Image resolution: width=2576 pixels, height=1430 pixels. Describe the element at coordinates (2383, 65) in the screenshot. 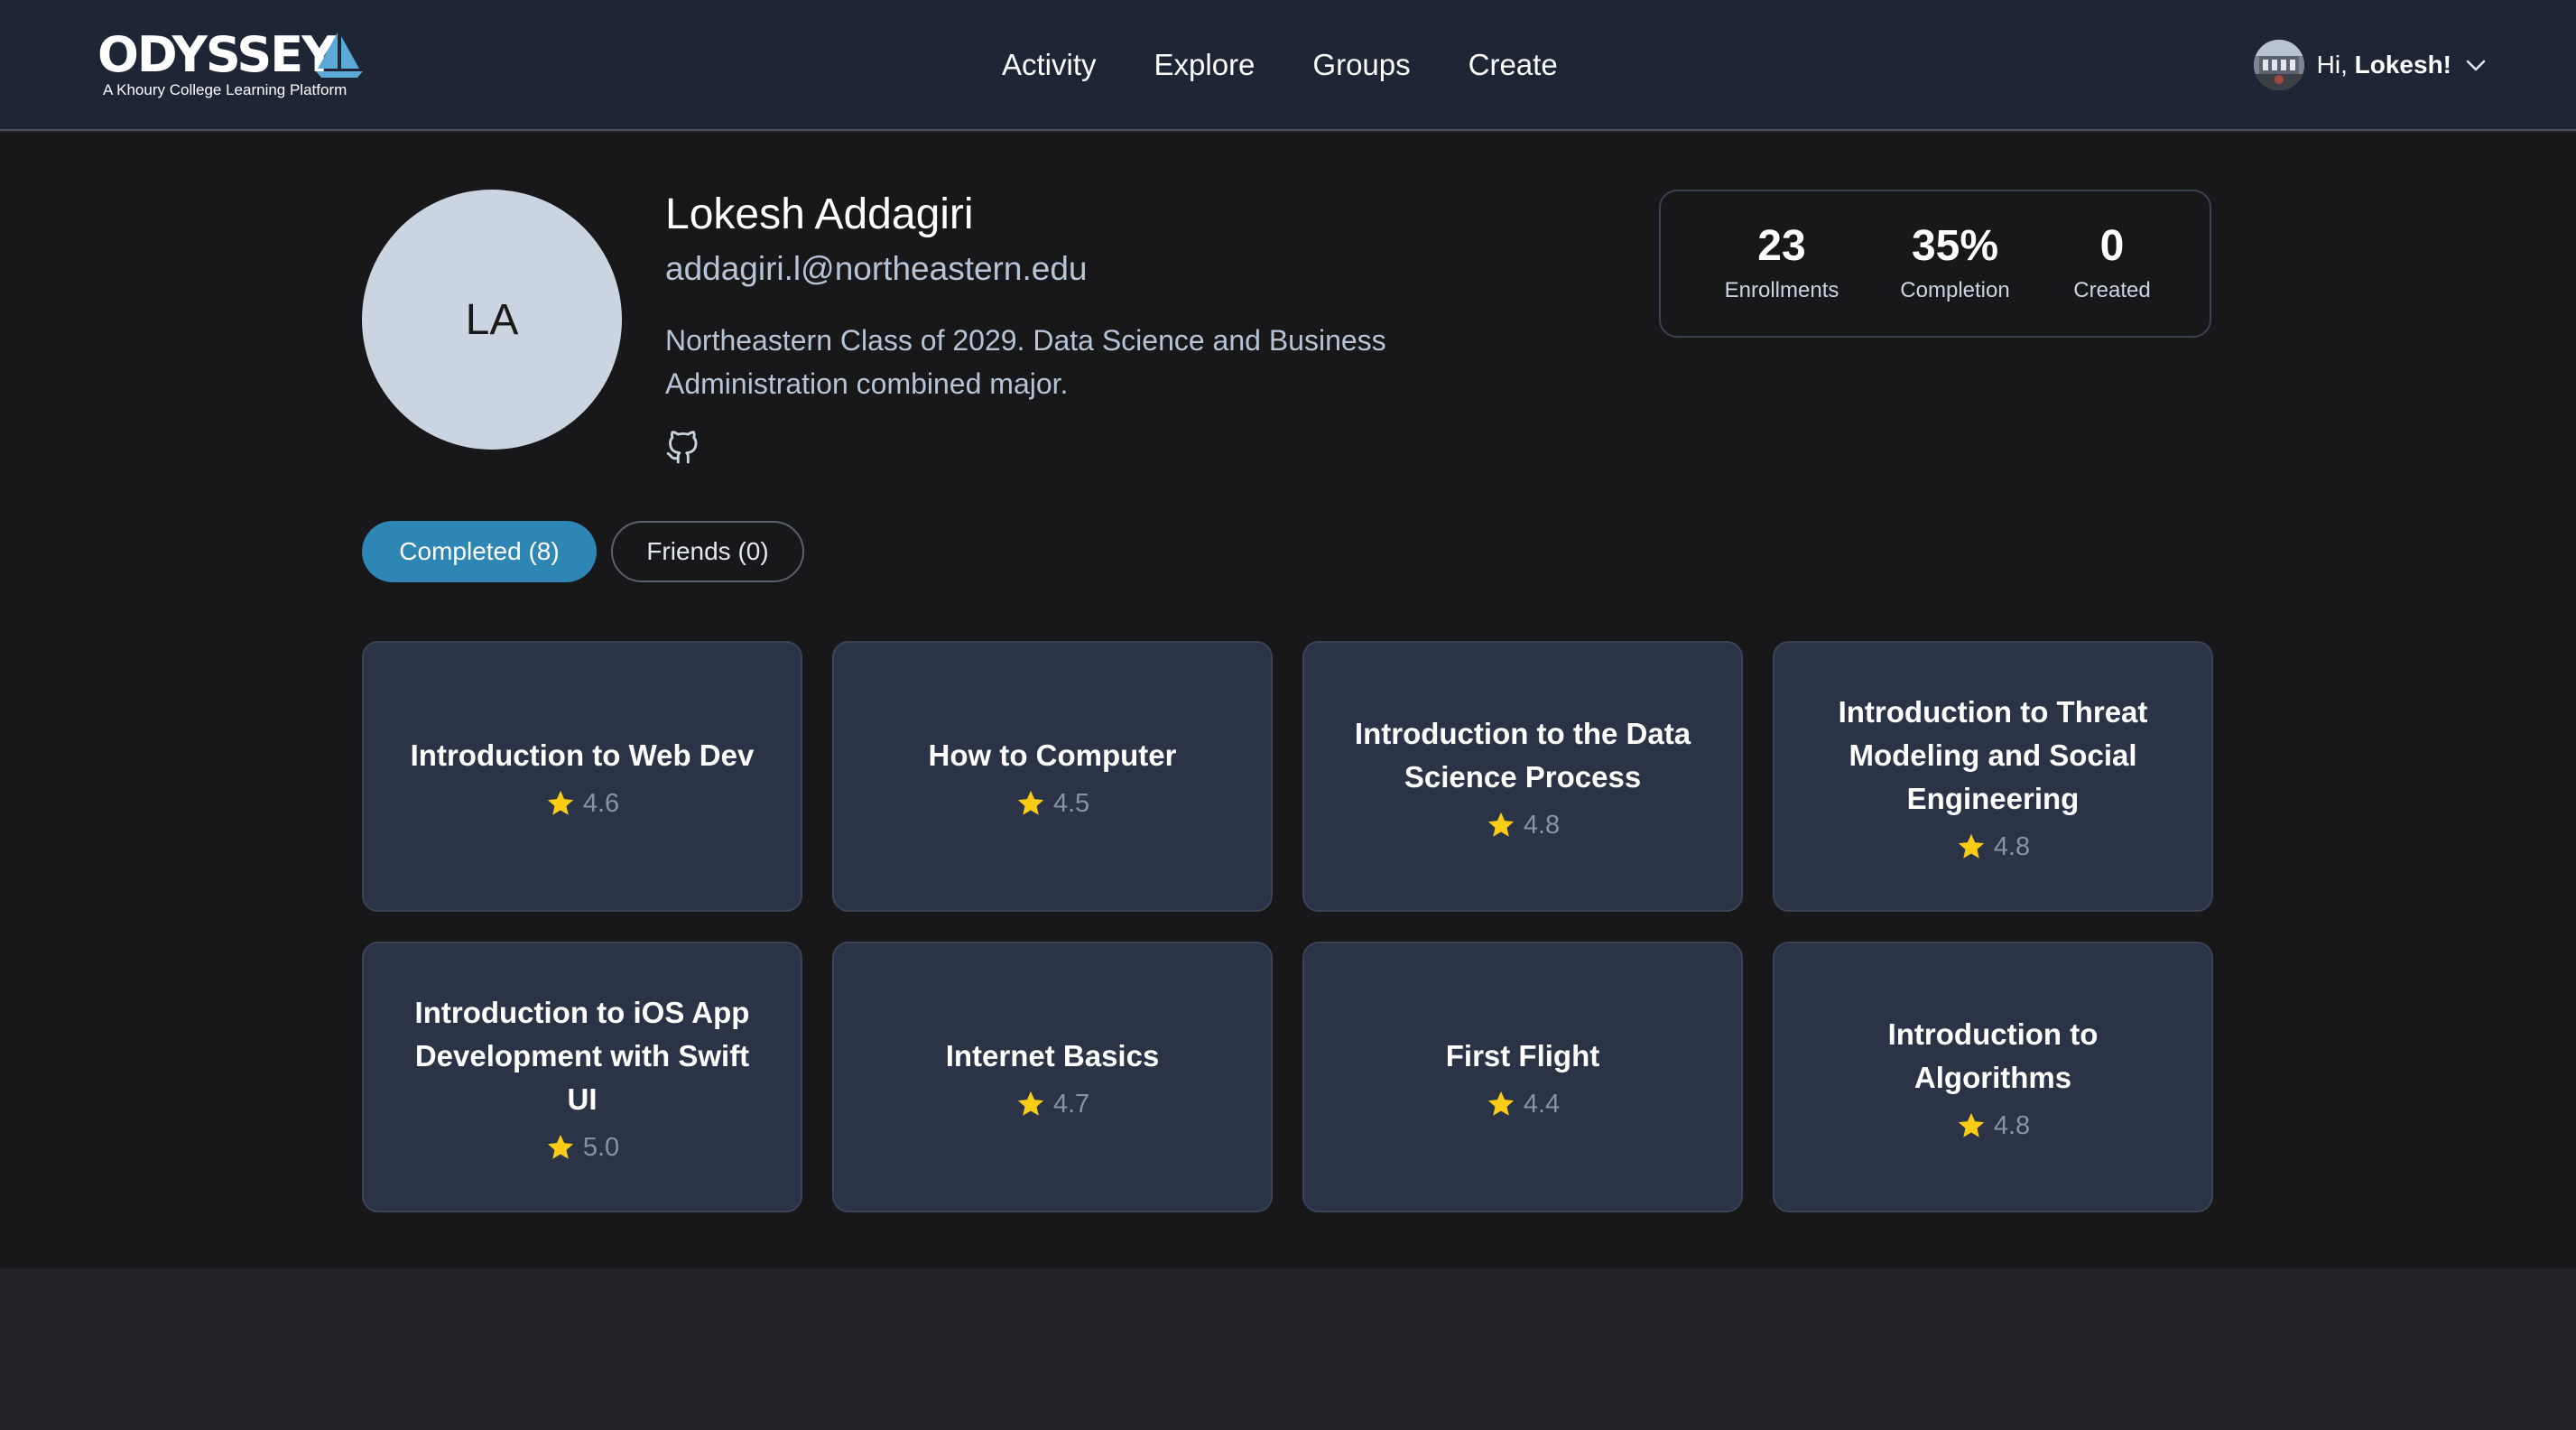

I see `user-greeting: Hi, Lokesh!` at that location.